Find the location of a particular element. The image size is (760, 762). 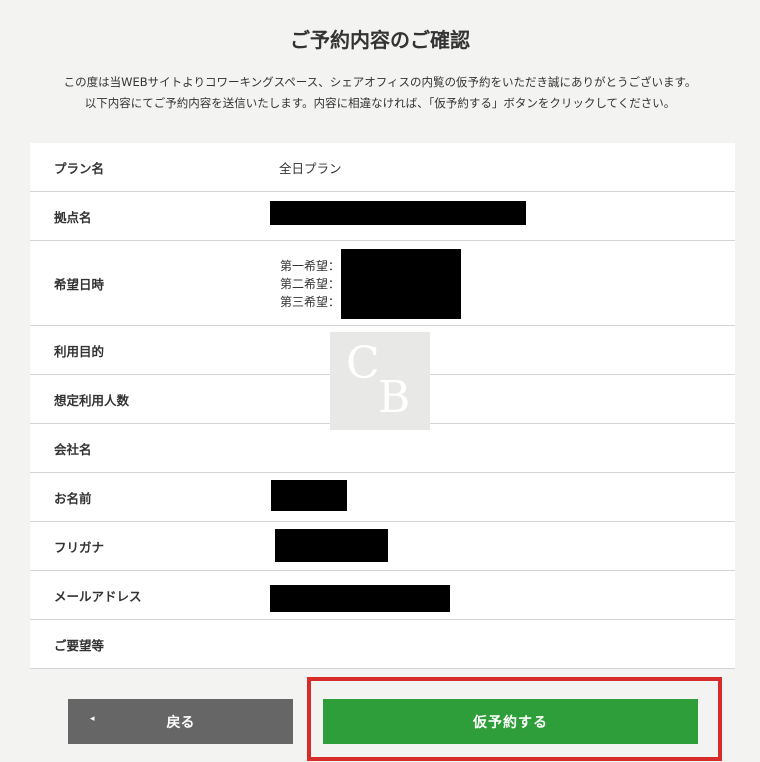

row-email: メールアドレス is located at coordinates (382, 595).